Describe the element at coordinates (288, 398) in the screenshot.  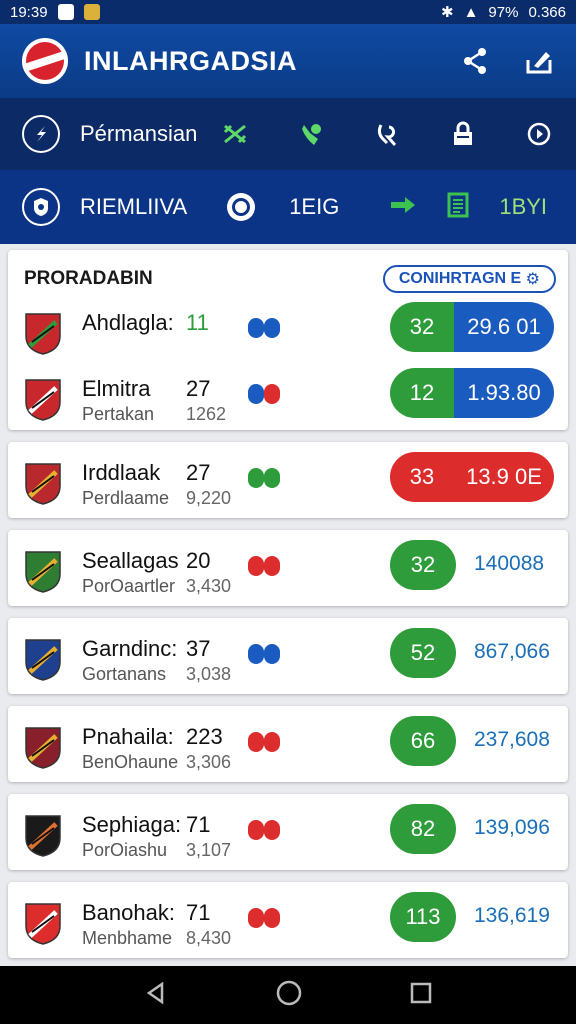
I see `team-row: Elmitra Pertakan 27 1262 12 1.93.80` at that location.